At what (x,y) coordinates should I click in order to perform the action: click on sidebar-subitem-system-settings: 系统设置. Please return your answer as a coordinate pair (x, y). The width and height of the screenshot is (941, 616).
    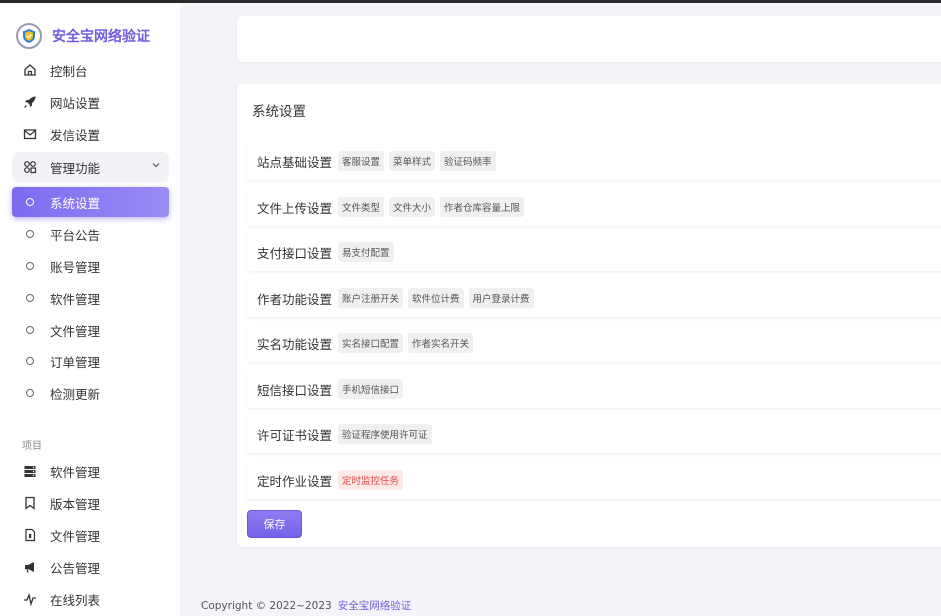
    Looking at the image, I should click on (90, 202).